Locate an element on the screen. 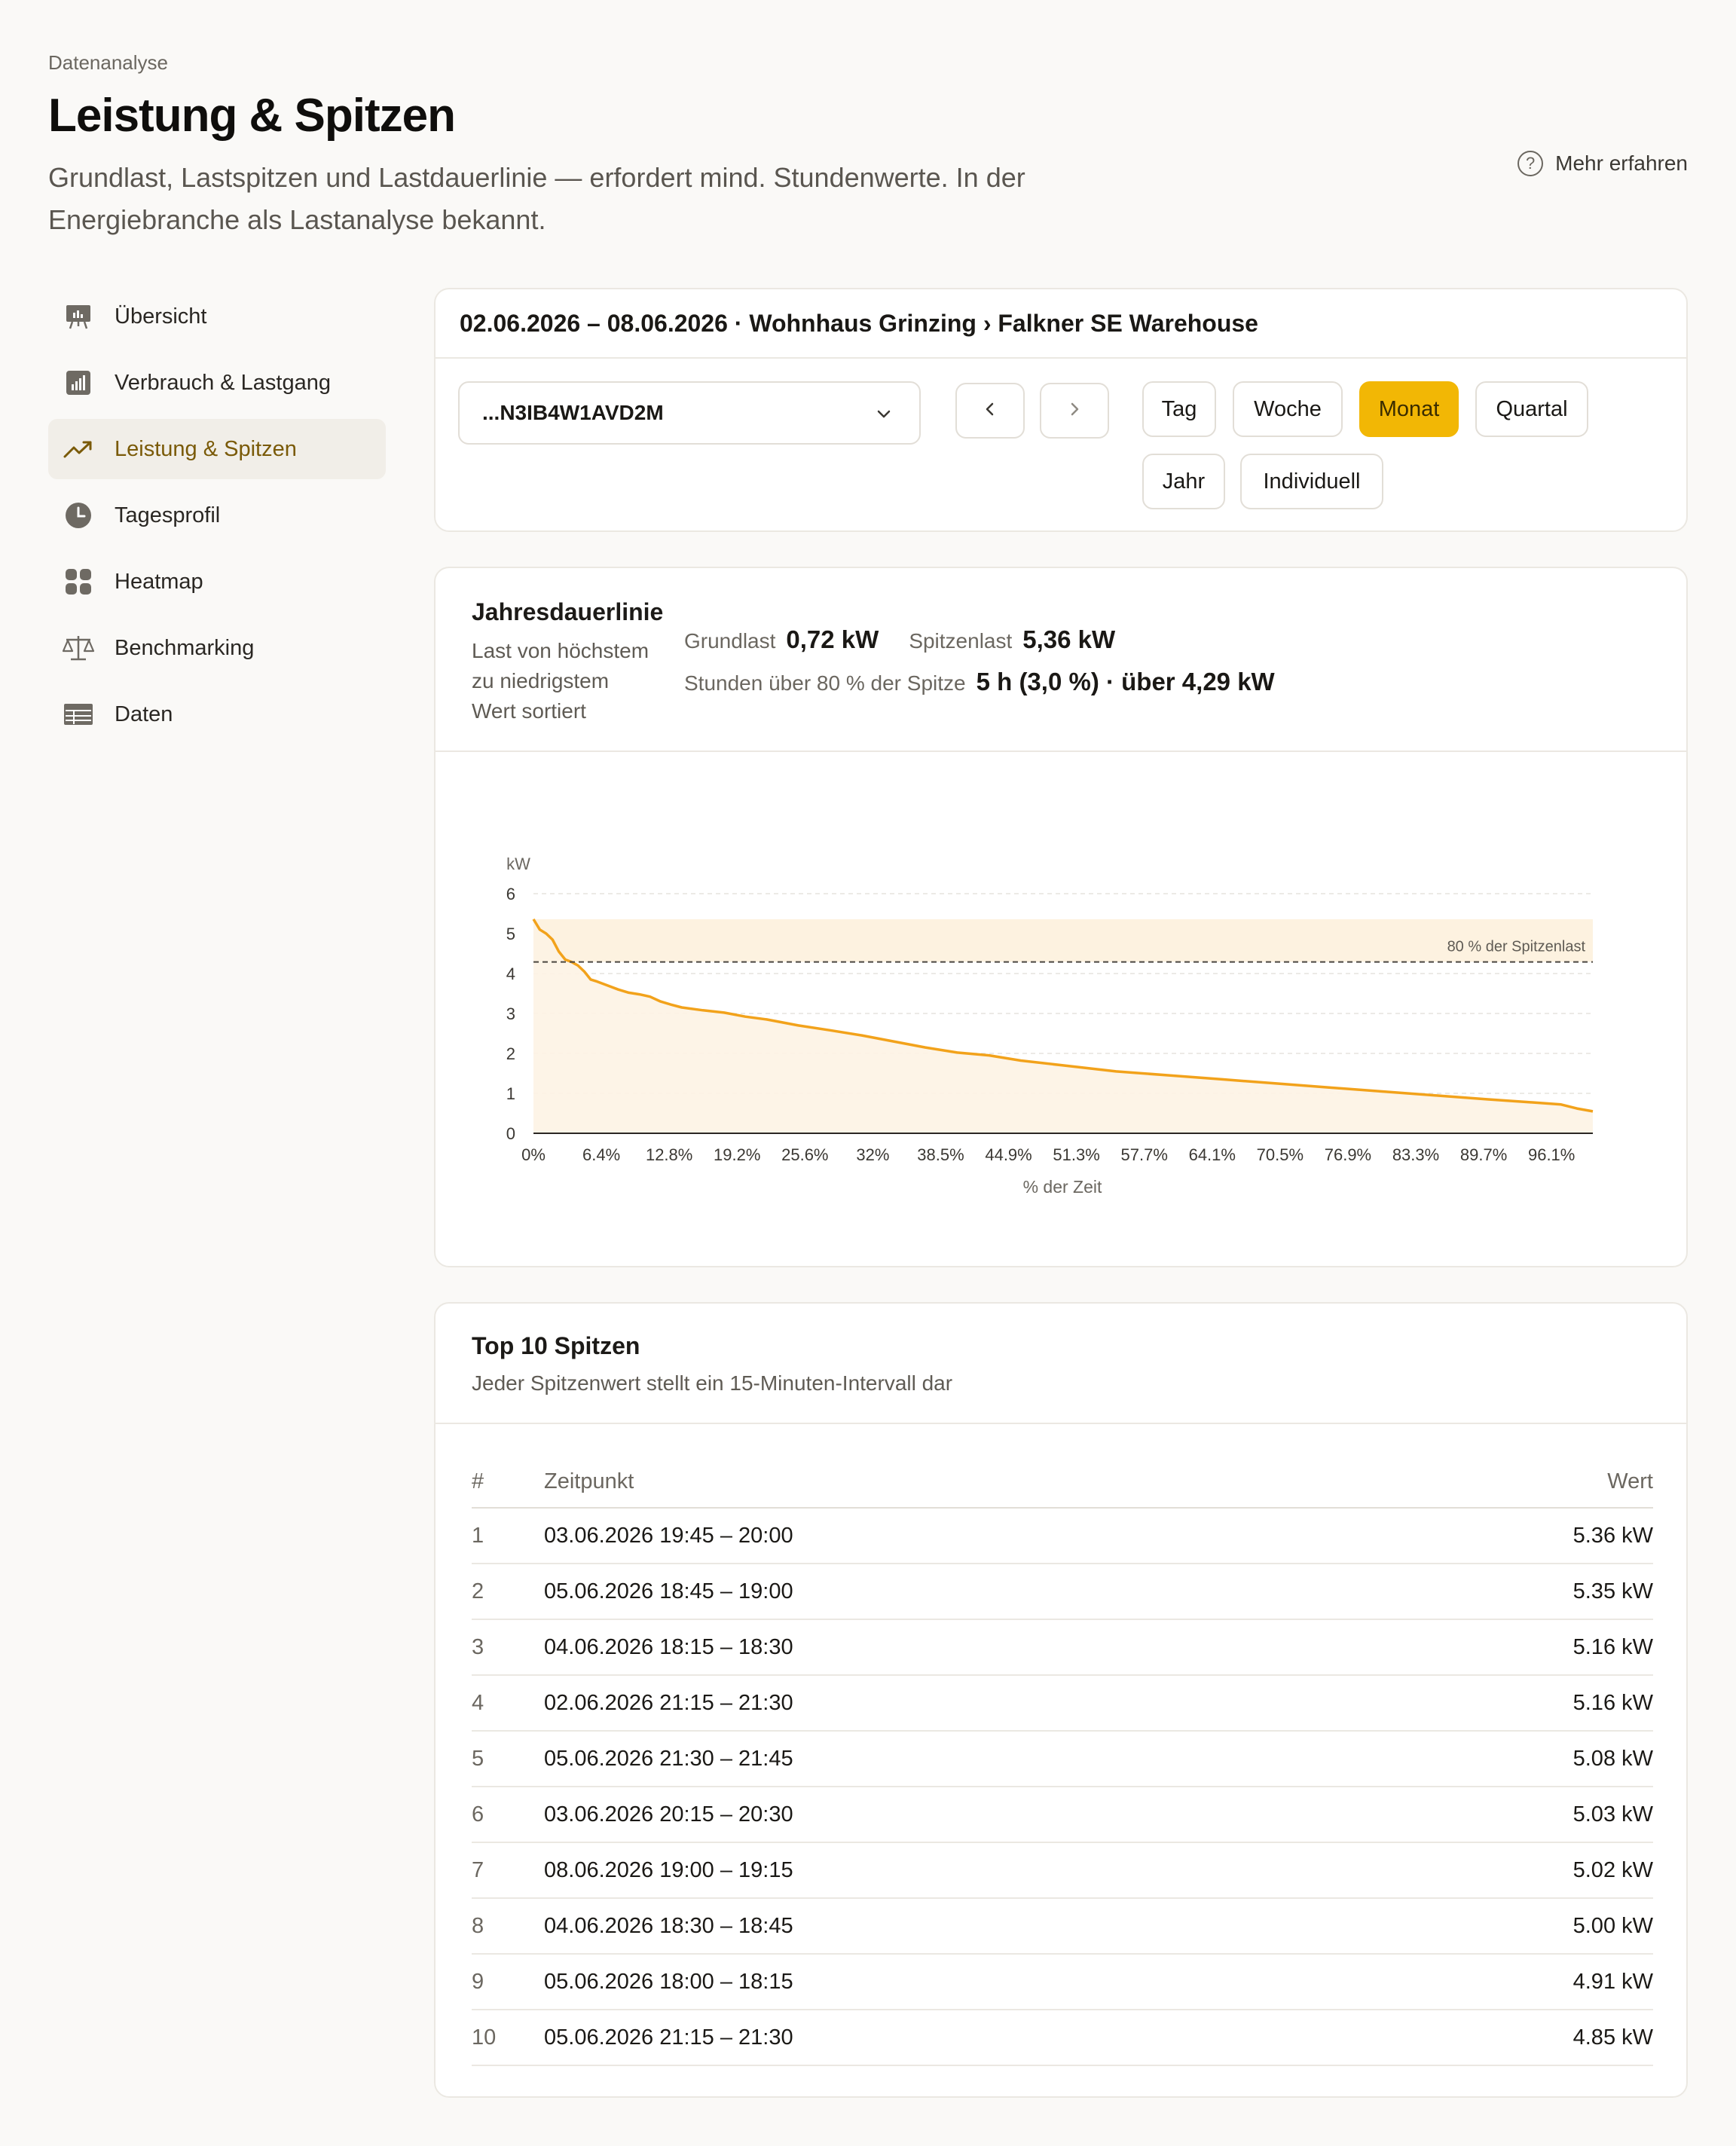 Image resolution: width=1736 pixels, height=2146 pixels. base-load-label: Grundlast is located at coordinates (730, 641).